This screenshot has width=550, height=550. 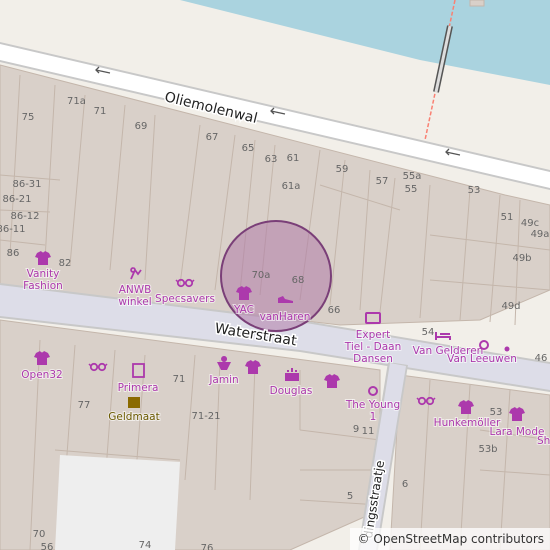 What do you see at coordinates (47, 546) in the screenshot?
I see `housenumber: 56` at bounding box center [47, 546].